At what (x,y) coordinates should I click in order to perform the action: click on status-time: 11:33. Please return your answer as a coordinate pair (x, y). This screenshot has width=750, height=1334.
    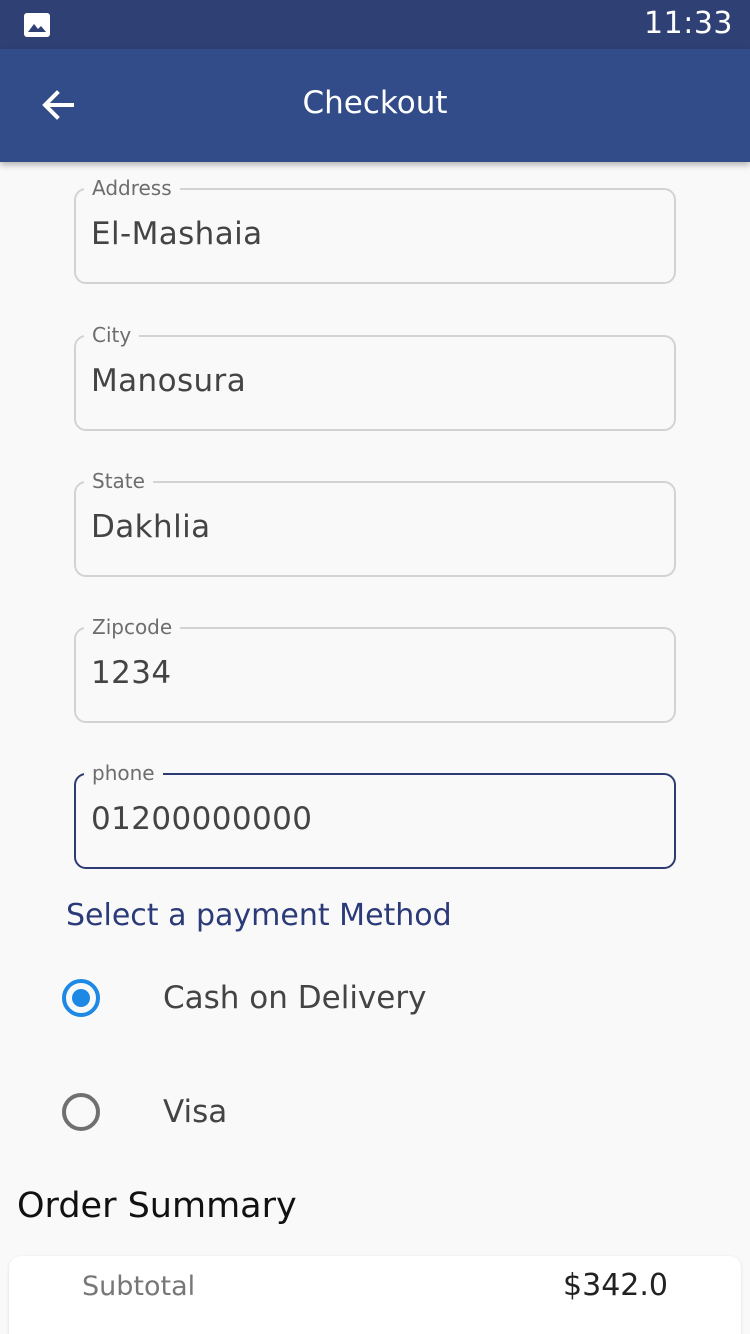
    Looking at the image, I should click on (688, 23).